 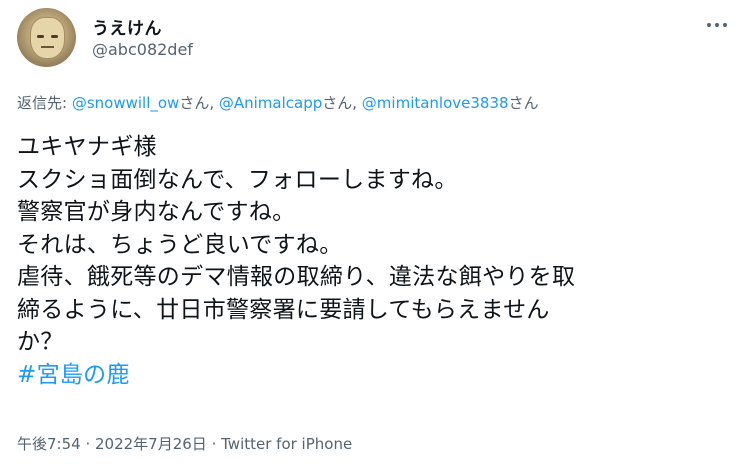 I want to click on author-handle: @abc082def, so click(x=142, y=49).